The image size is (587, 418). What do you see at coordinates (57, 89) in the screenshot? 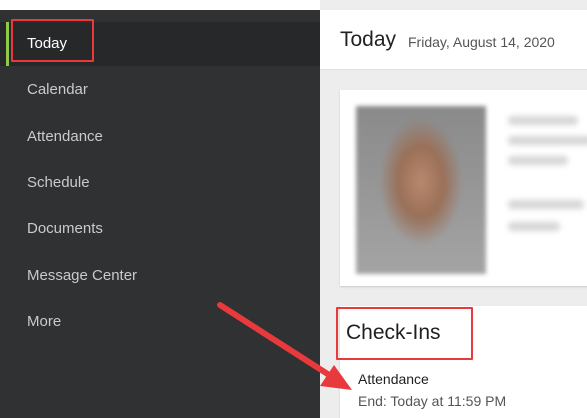
I see `sidebar-item-label: Calendar` at bounding box center [57, 89].